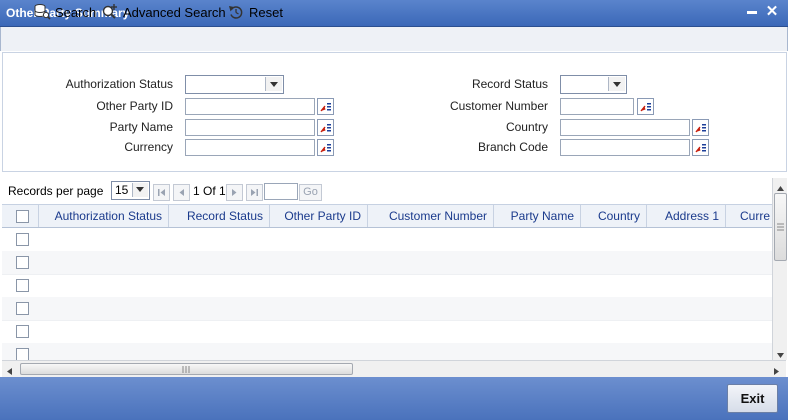  I want to click on exit-button: Exit, so click(752, 398).